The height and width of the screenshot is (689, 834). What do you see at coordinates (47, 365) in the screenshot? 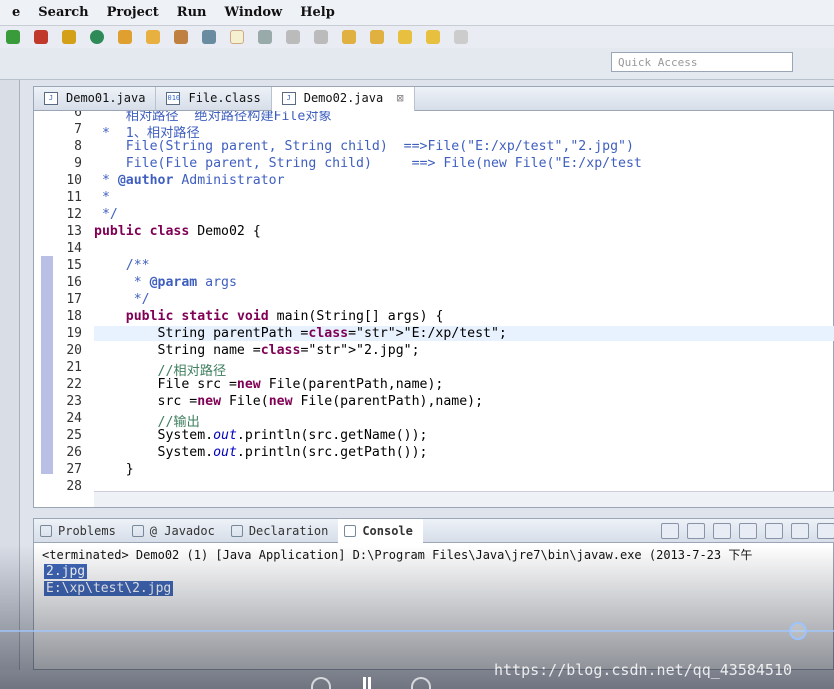
I see `selection-marker-bar` at bounding box center [47, 365].